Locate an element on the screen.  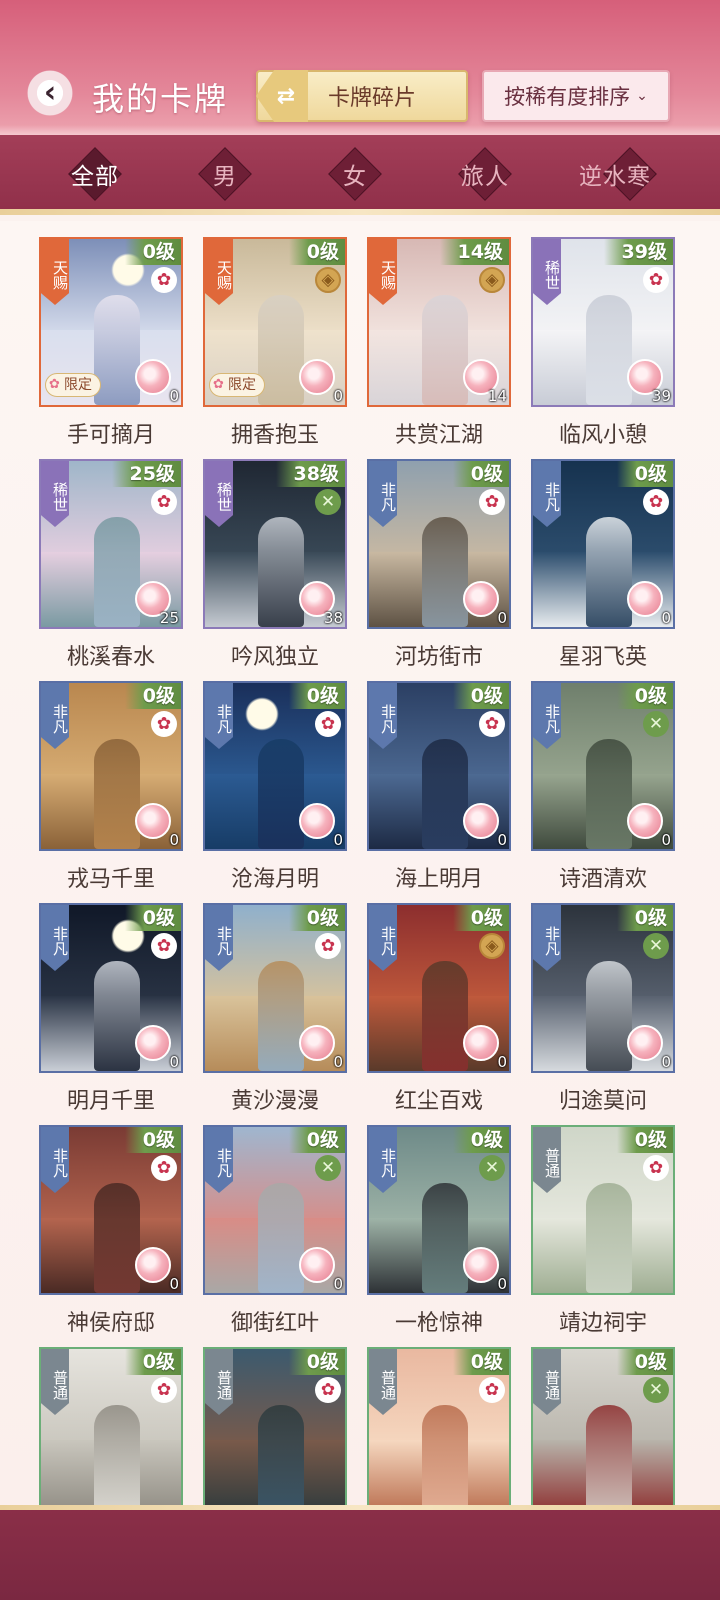
card-item: 稀世 38级 ✕ 38 is located at coordinates (275, 544).